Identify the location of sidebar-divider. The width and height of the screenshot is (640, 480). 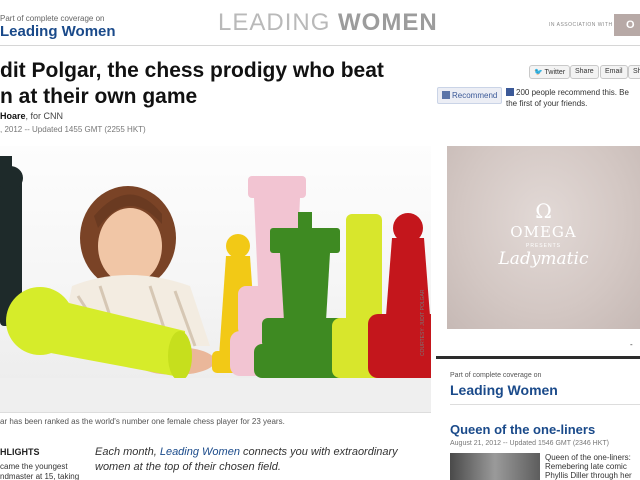
(545, 404).